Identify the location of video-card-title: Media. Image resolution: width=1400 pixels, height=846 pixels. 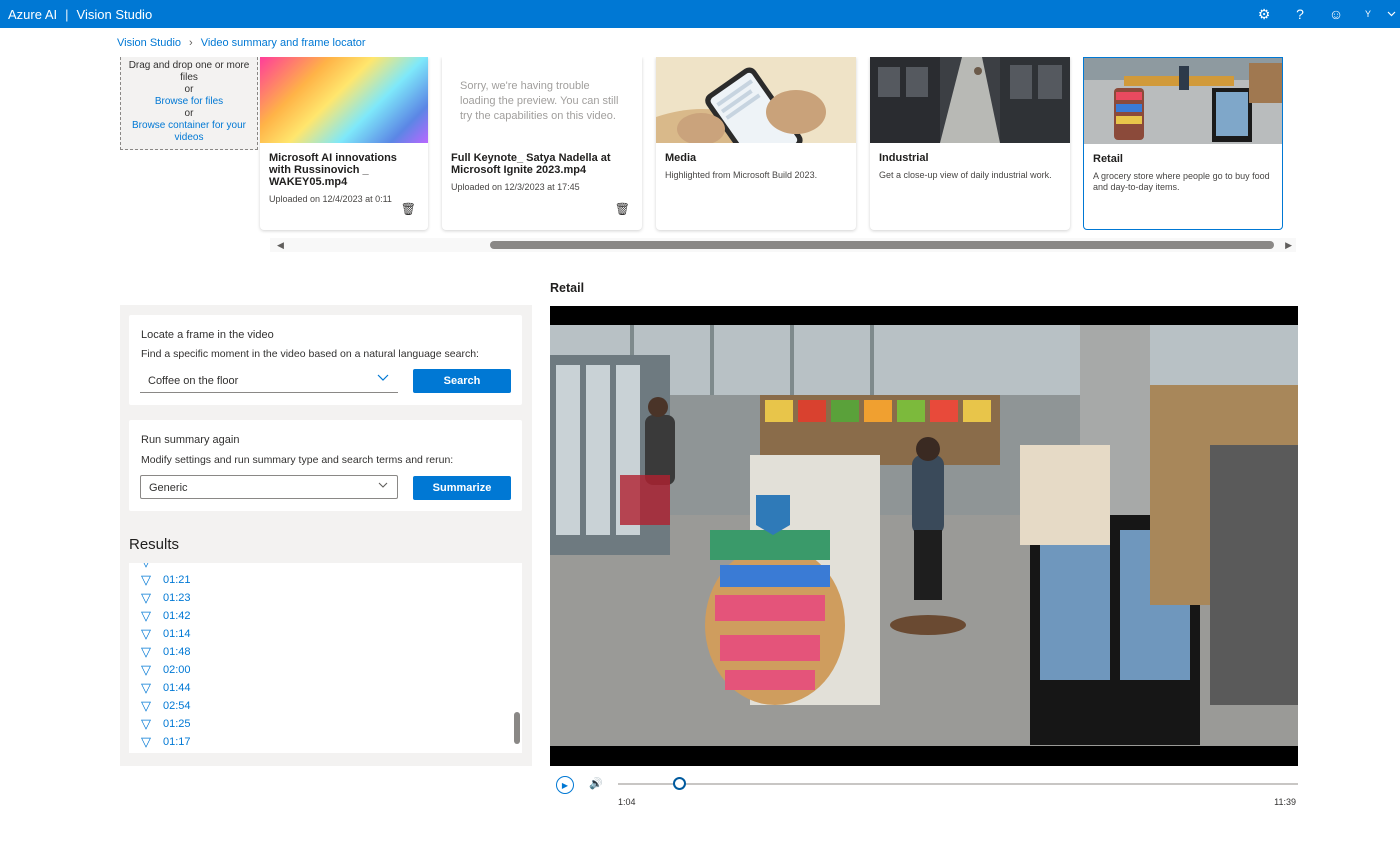
(681, 158).